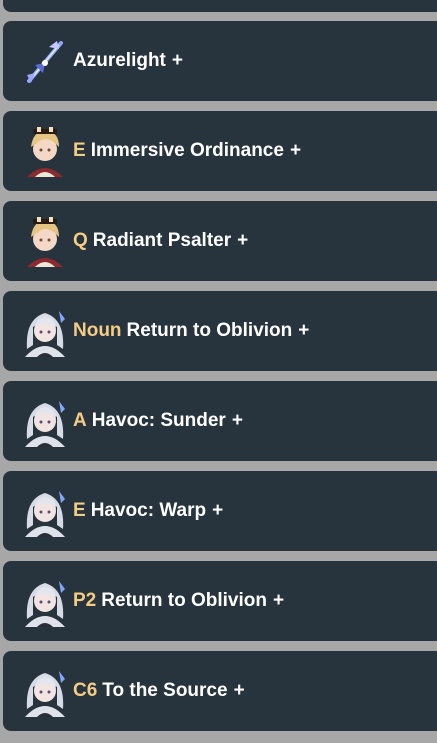 The height and width of the screenshot is (743, 437). I want to click on buff-card-to-the-source: C6 To the Source +, so click(220, 691).